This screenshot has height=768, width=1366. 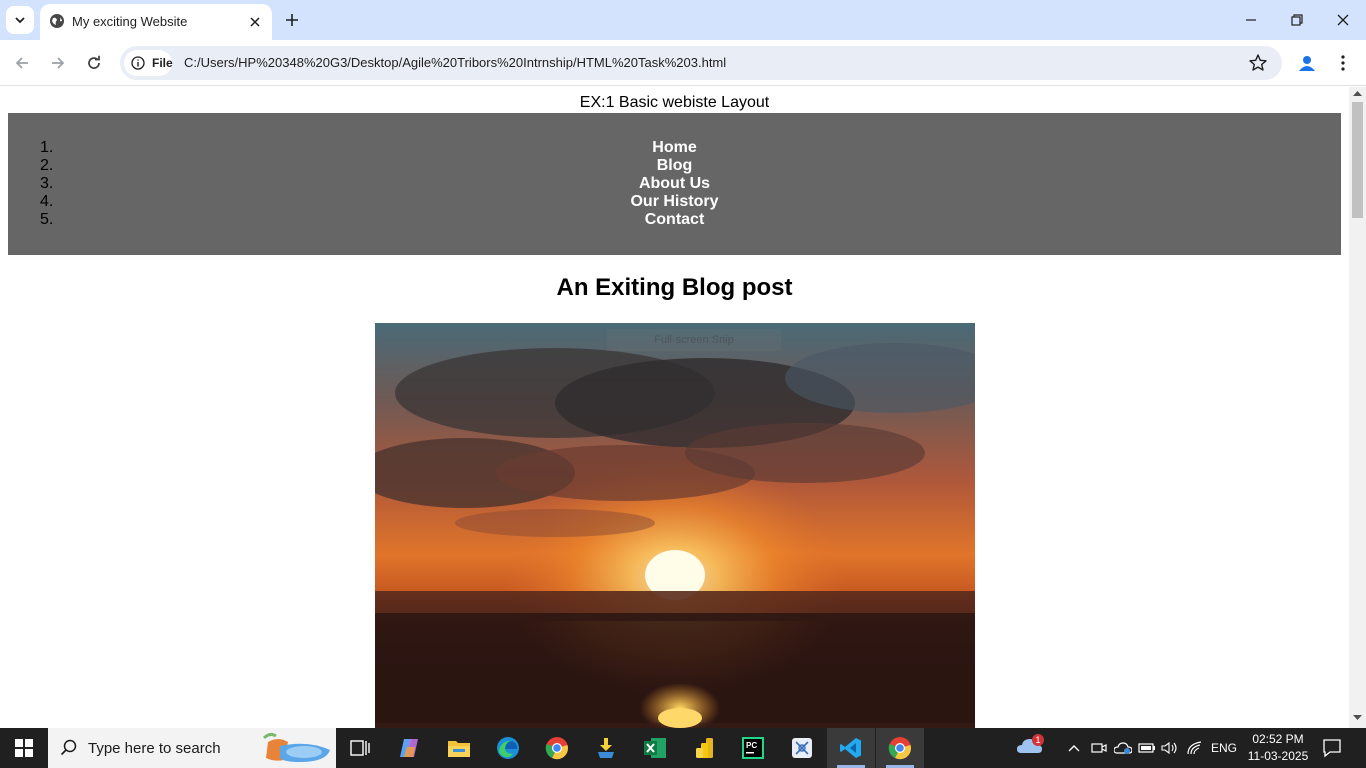 What do you see at coordinates (1357, 717) in the screenshot?
I see `scroll-down-arrow-icon` at bounding box center [1357, 717].